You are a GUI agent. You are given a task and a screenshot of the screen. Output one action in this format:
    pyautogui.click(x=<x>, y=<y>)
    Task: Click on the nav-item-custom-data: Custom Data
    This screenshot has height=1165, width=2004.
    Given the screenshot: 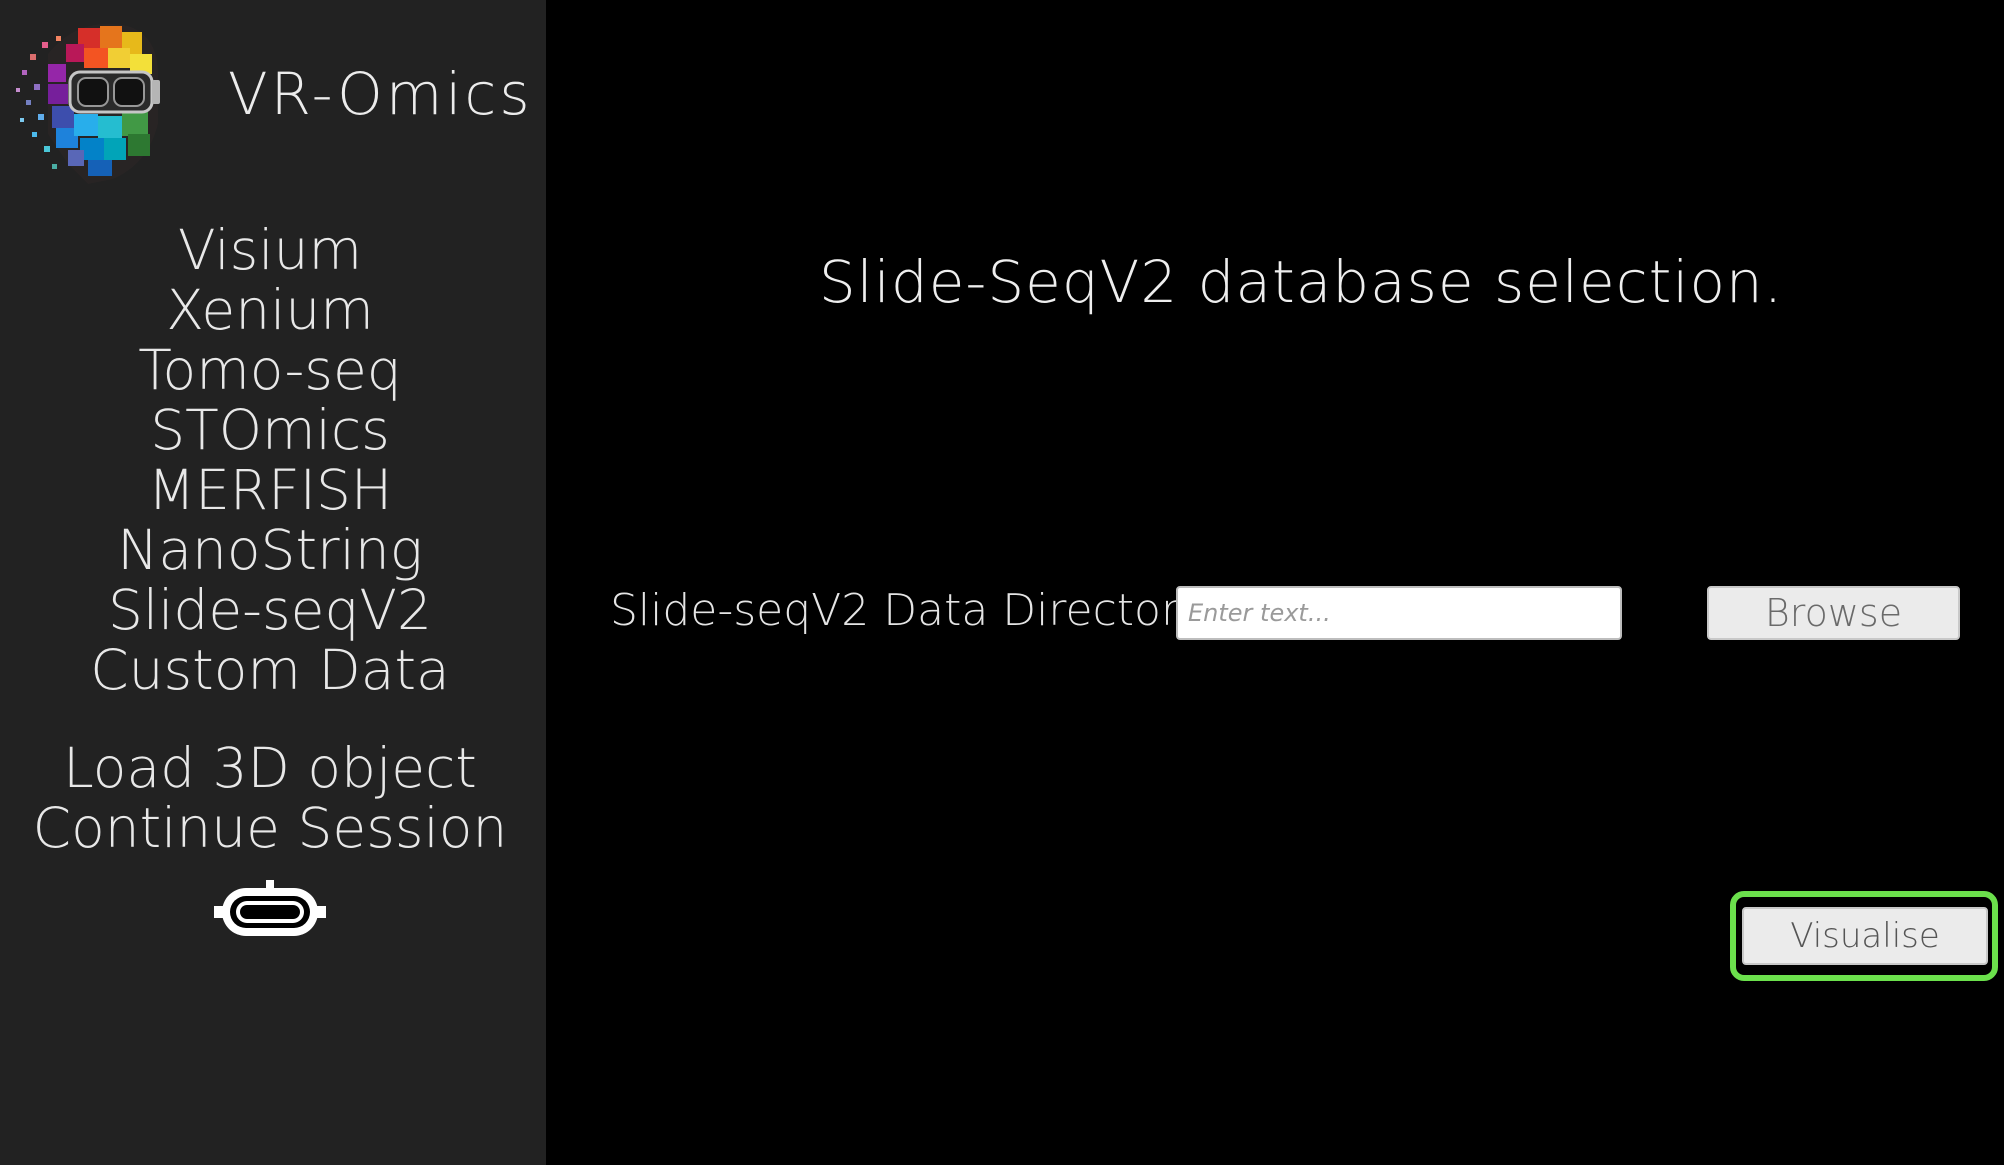 What is the action you would take?
    pyautogui.click(x=270, y=670)
    